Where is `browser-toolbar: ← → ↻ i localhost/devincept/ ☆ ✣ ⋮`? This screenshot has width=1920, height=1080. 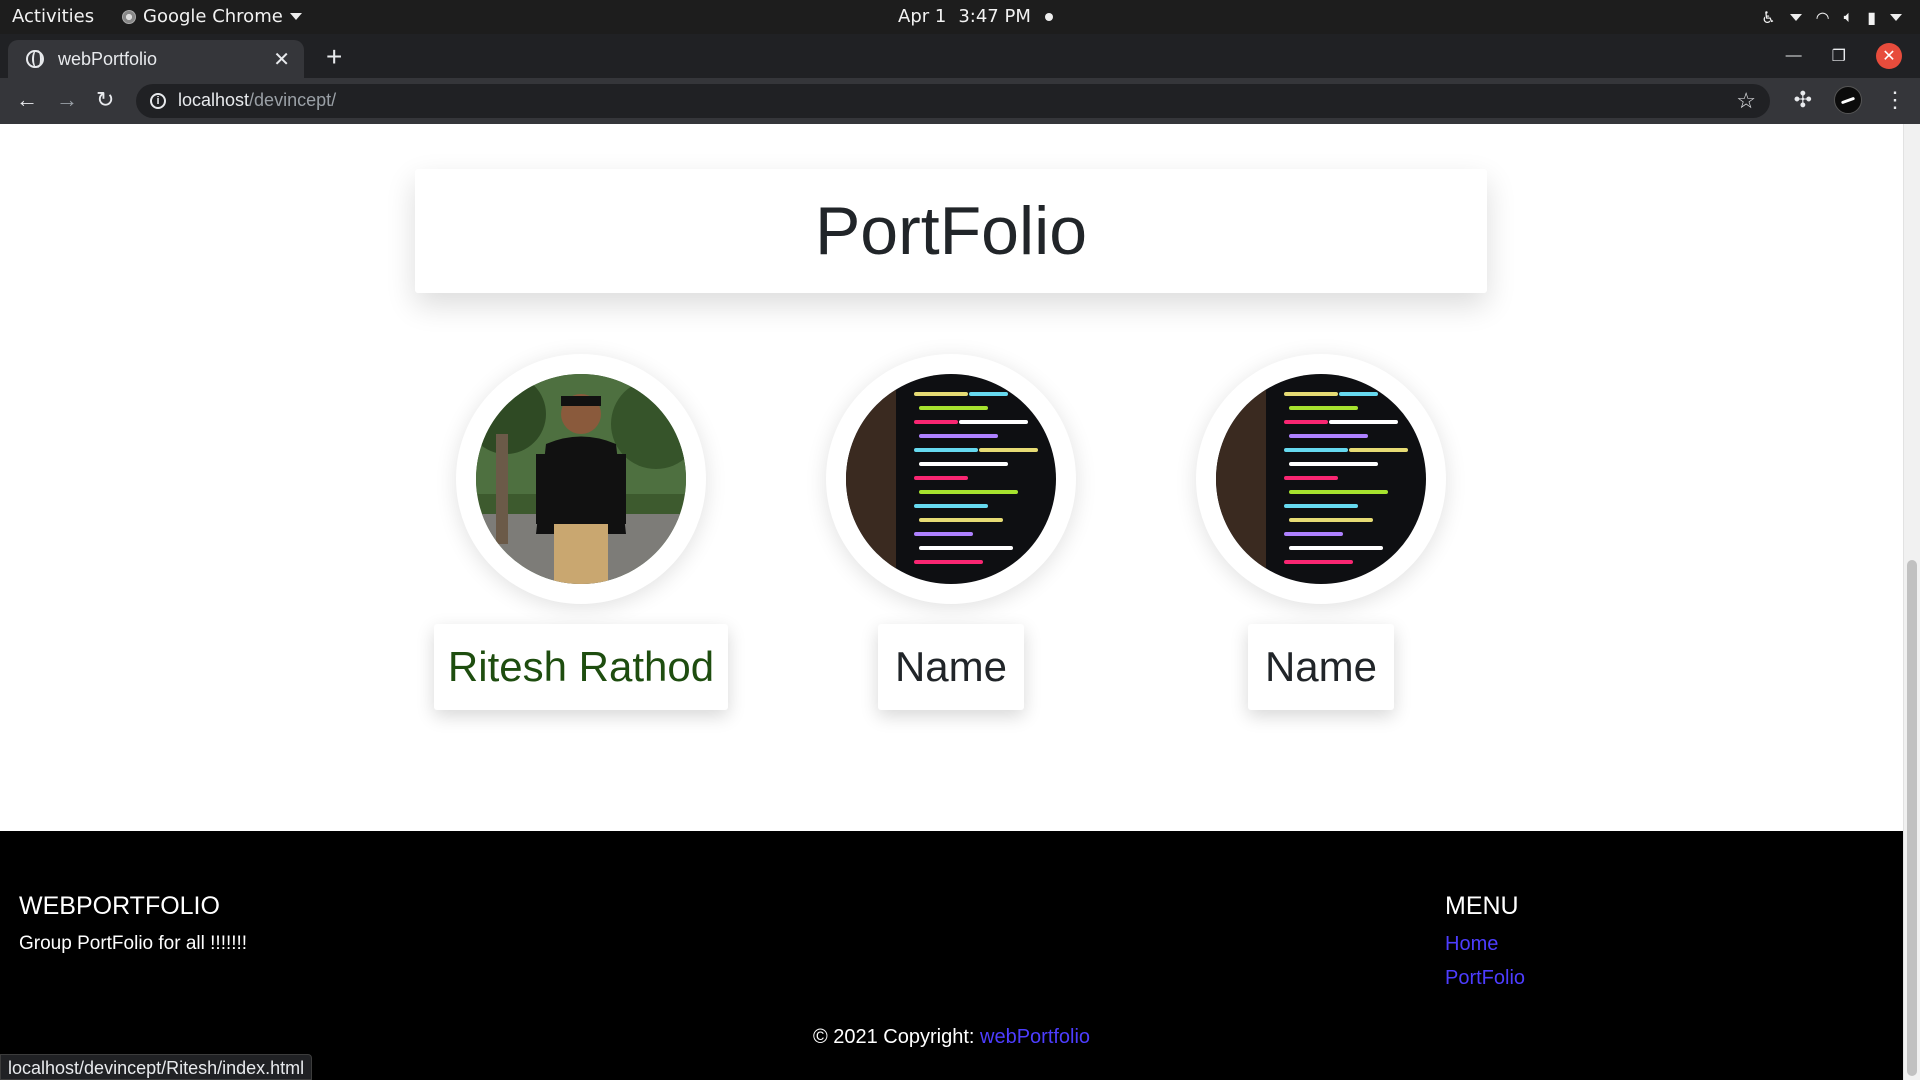 browser-toolbar: ← → ↻ i localhost/devincept/ ☆ ✣ ⋮ is located at coordinates (960, 101).